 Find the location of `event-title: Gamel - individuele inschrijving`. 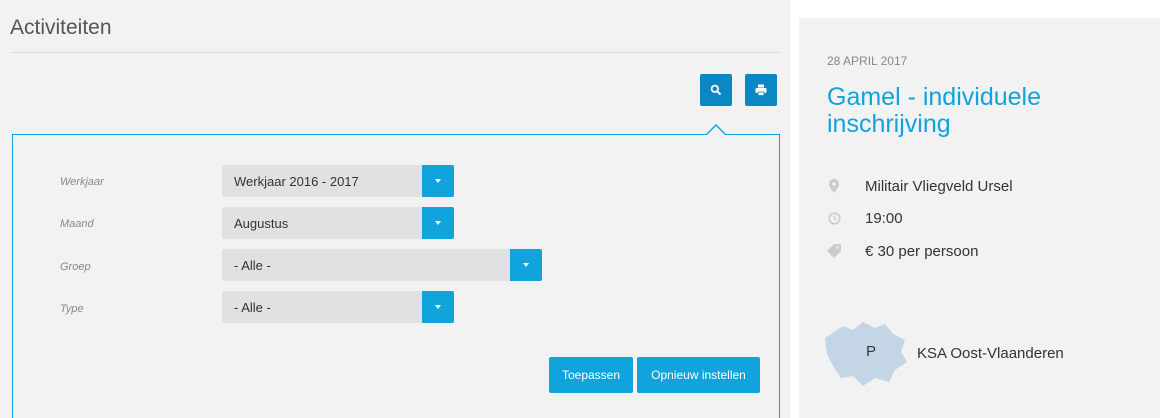

event-title: Gamel - individuele inschrijving is located at coordinates (987, 111).